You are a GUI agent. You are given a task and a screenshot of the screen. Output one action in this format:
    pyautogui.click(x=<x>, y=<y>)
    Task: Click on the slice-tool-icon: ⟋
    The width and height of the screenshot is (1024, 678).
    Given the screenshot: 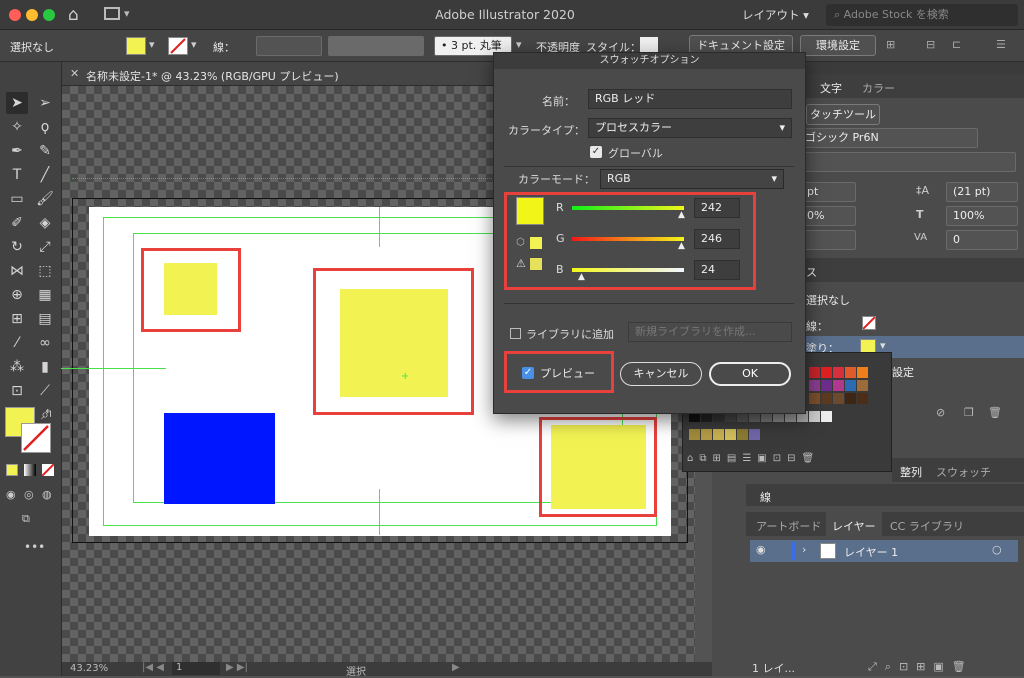 What is the action you would take?
    pyautogui.click(x=45, y=391)
    